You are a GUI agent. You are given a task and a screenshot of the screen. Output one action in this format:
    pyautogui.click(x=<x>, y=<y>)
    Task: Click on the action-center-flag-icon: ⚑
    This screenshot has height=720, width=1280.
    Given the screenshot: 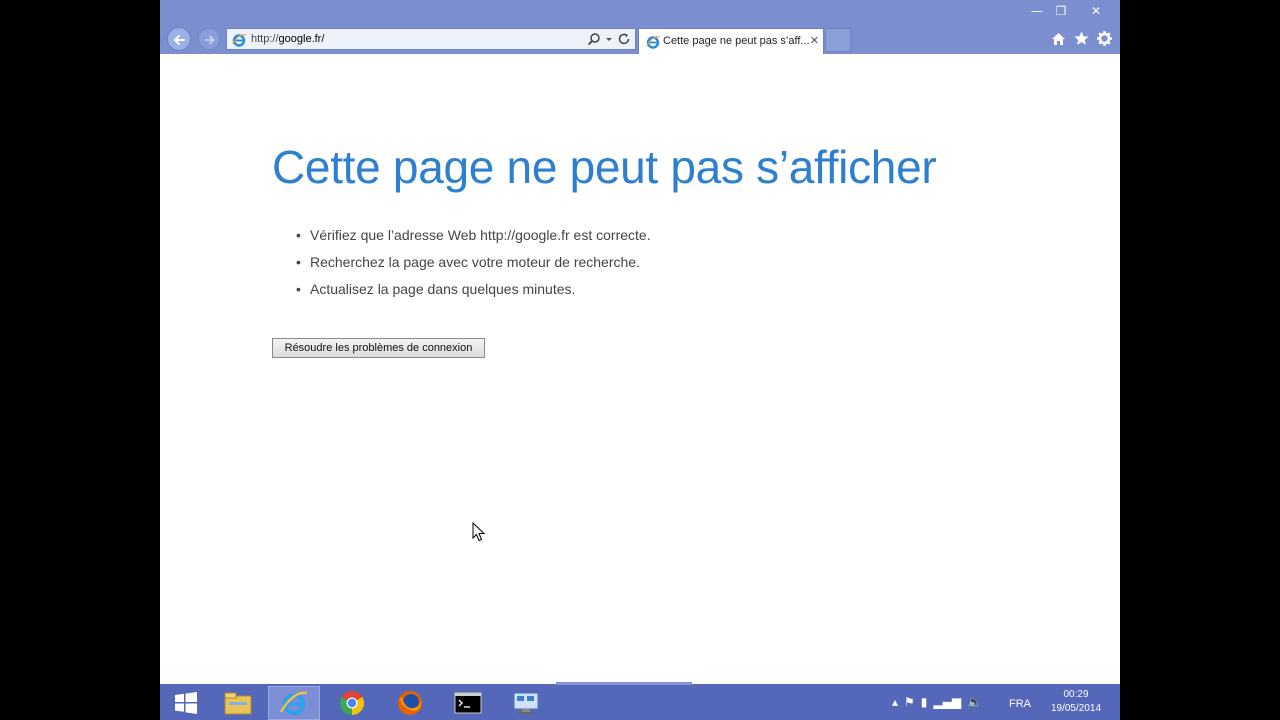 What is the action you would take?
    pyautogui.click(x=909, y=702)
    